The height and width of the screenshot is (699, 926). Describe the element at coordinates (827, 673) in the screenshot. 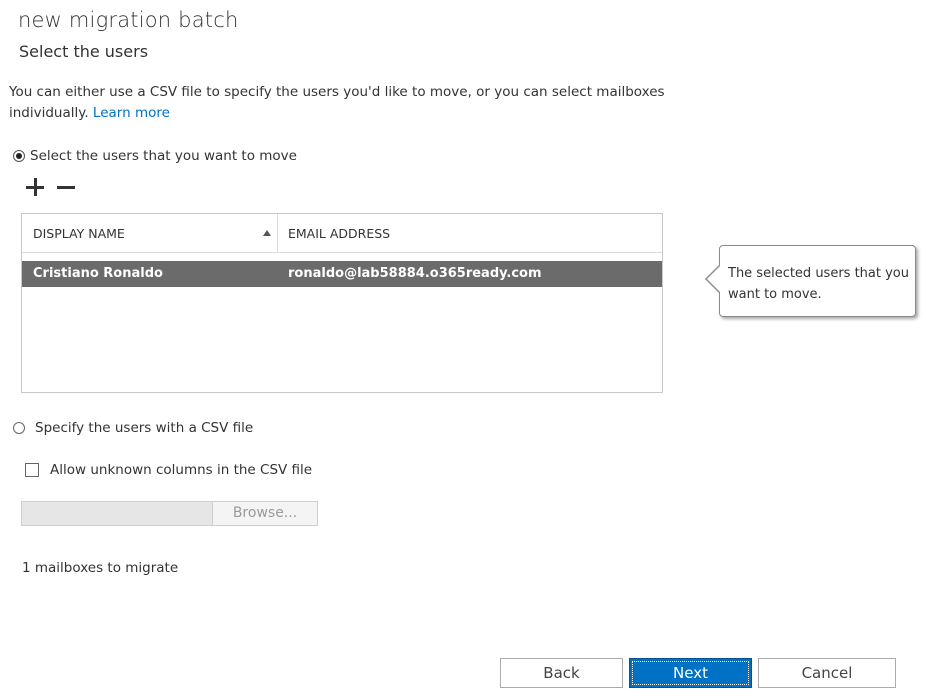

I see `cancel-button: Cancel` at that location.